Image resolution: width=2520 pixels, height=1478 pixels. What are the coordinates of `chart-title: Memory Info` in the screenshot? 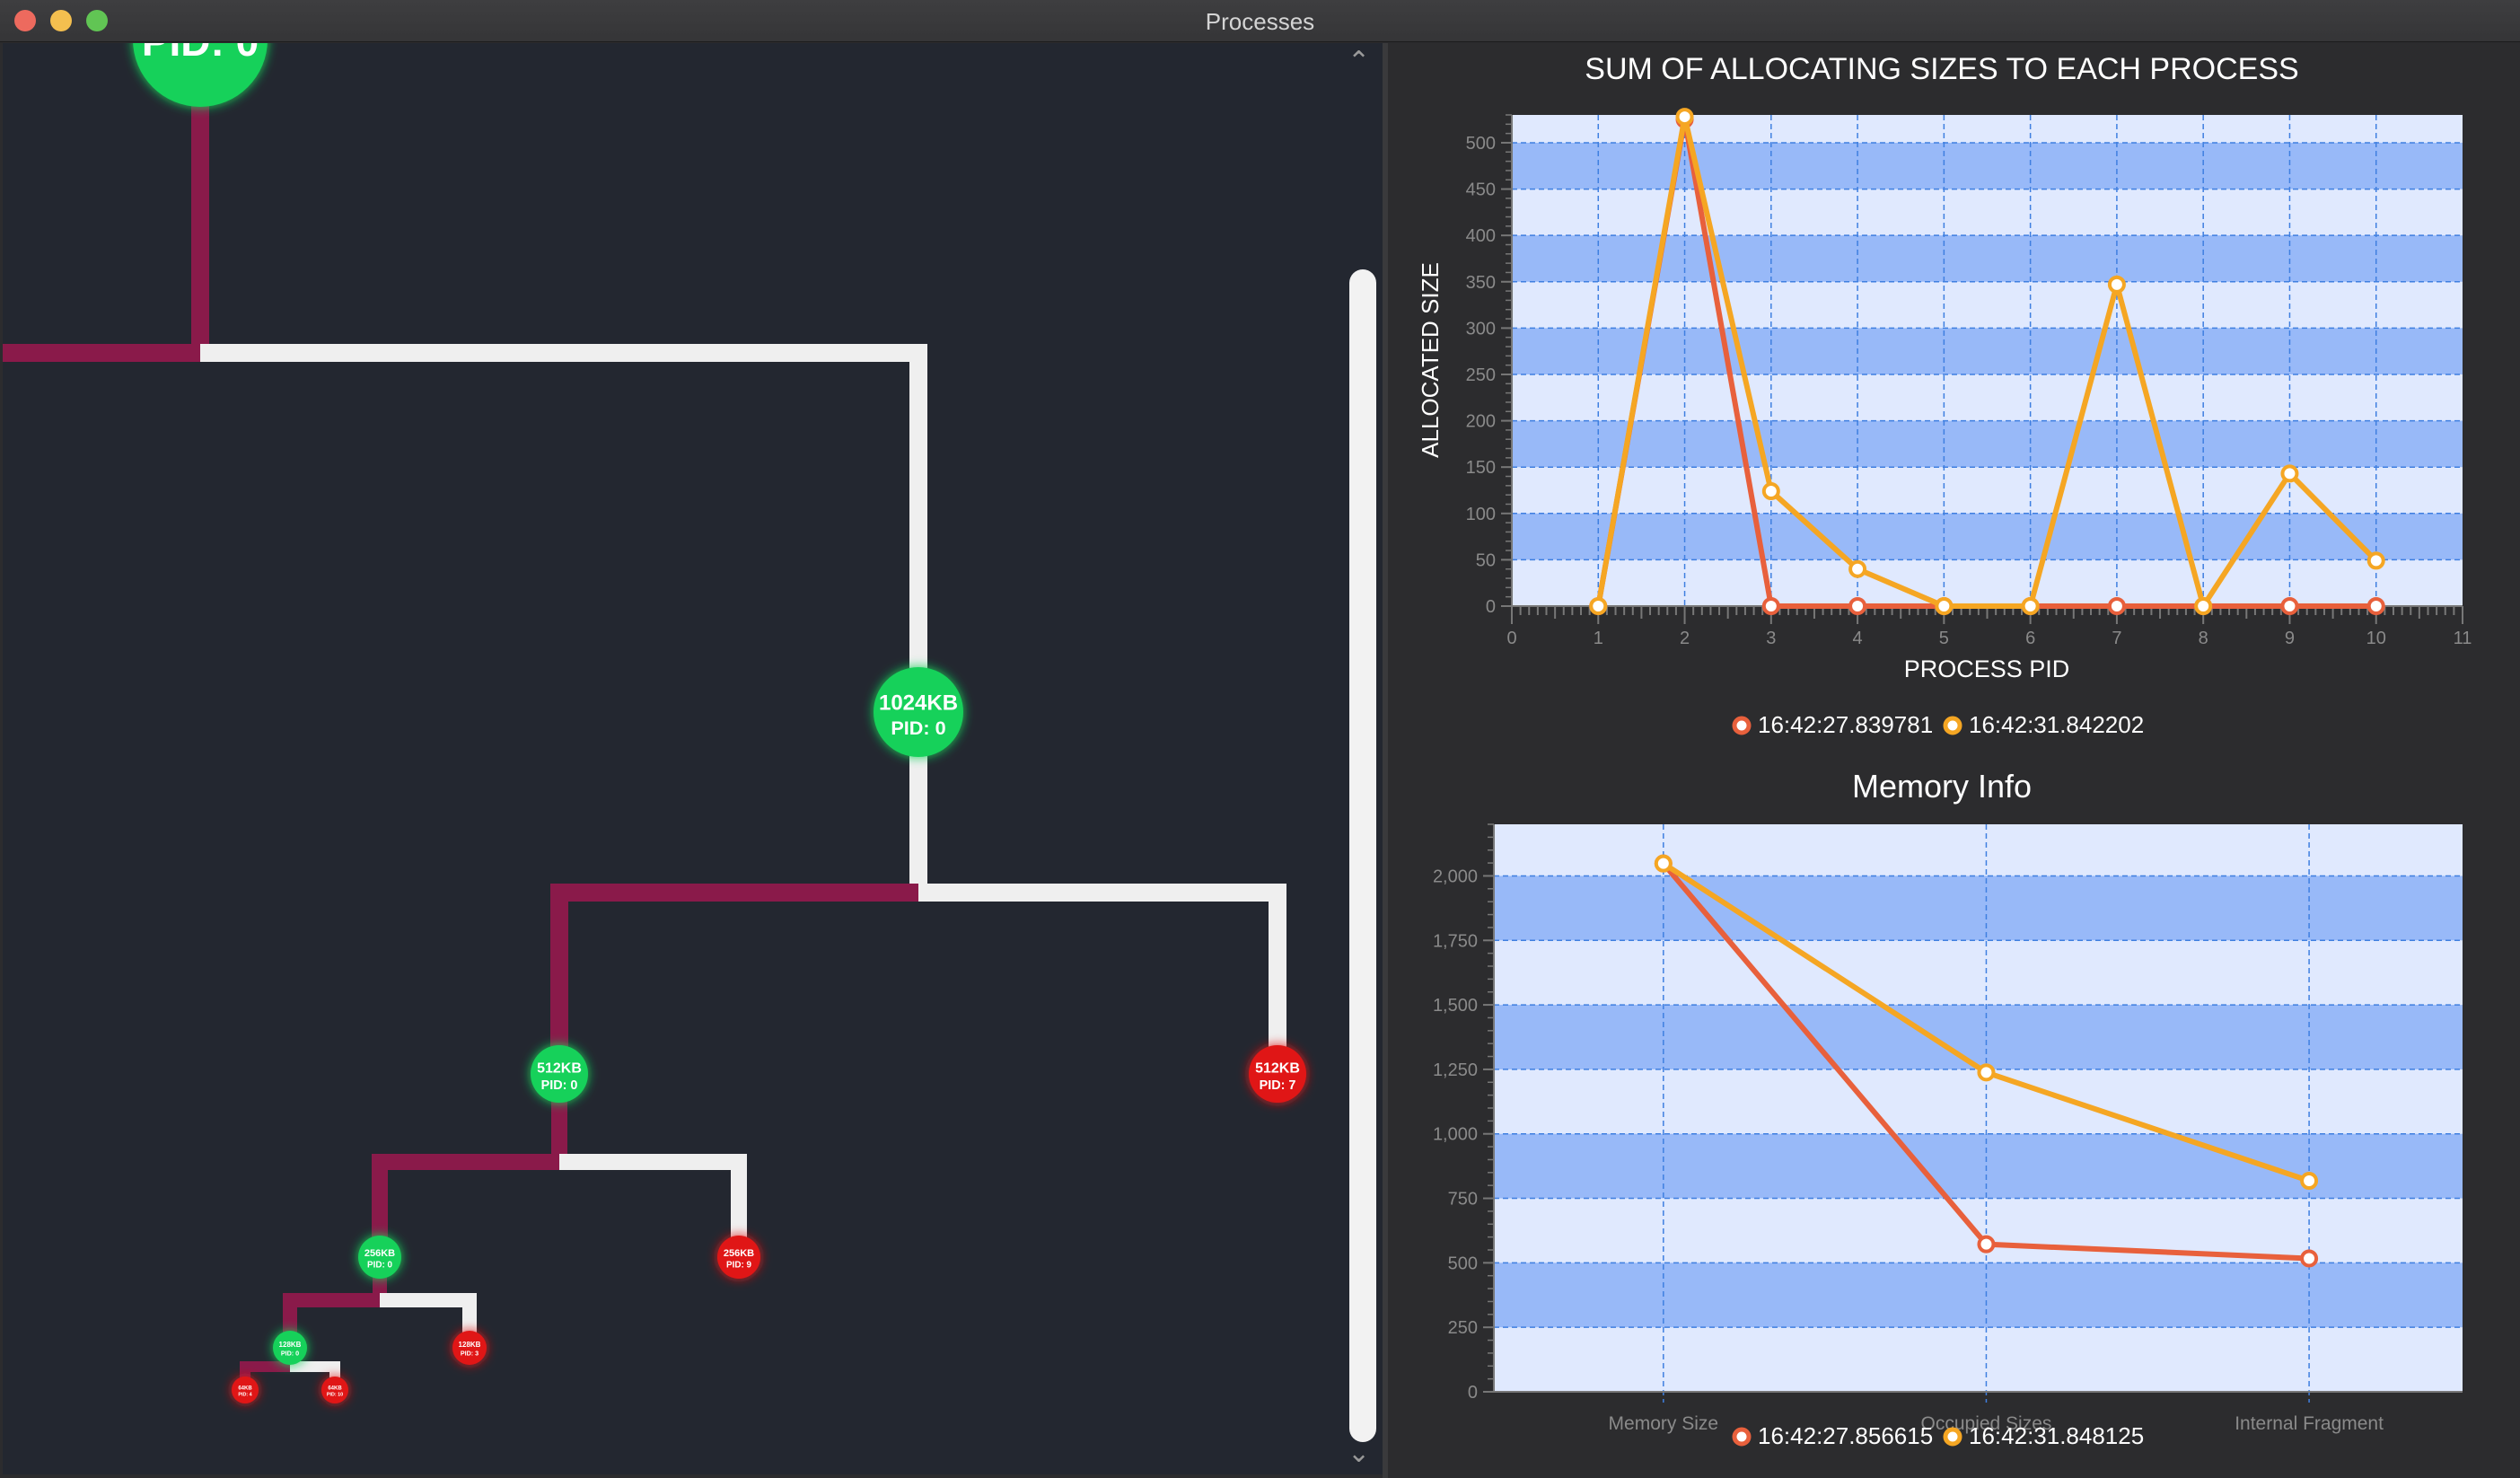 It's located at (1942, 787).